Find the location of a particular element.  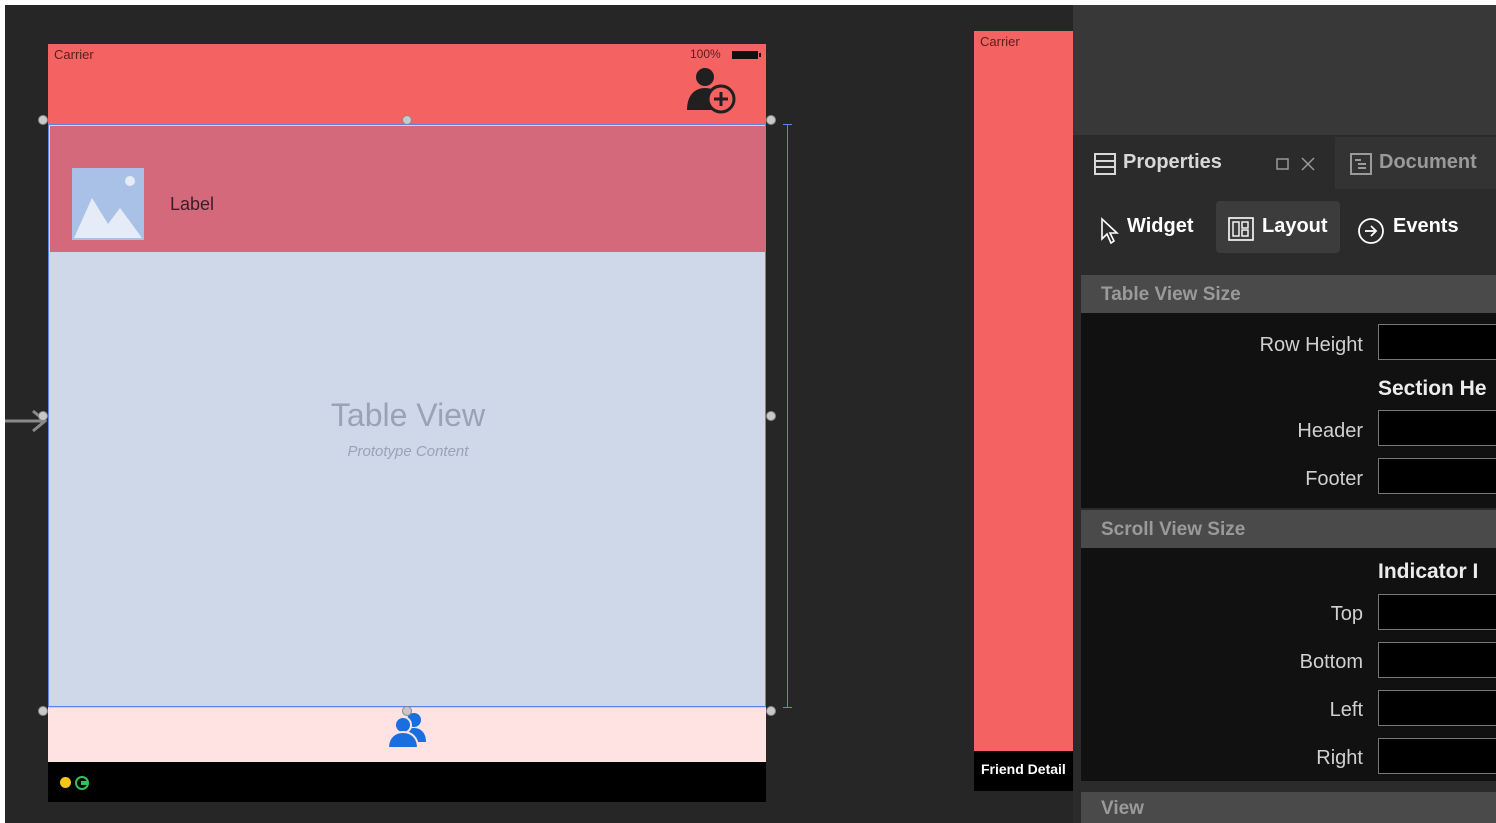

left-label: Left is located at coordinates (1346, 710).